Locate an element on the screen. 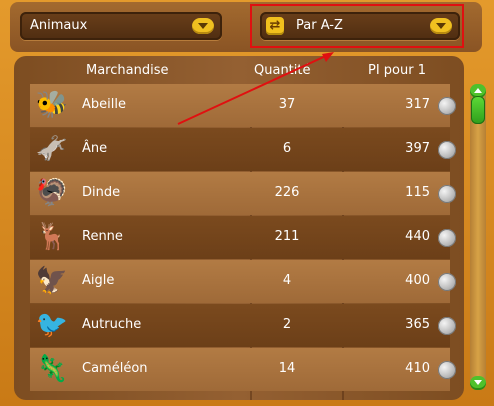  row-name: Aigle is located at coordinates (98, 280).